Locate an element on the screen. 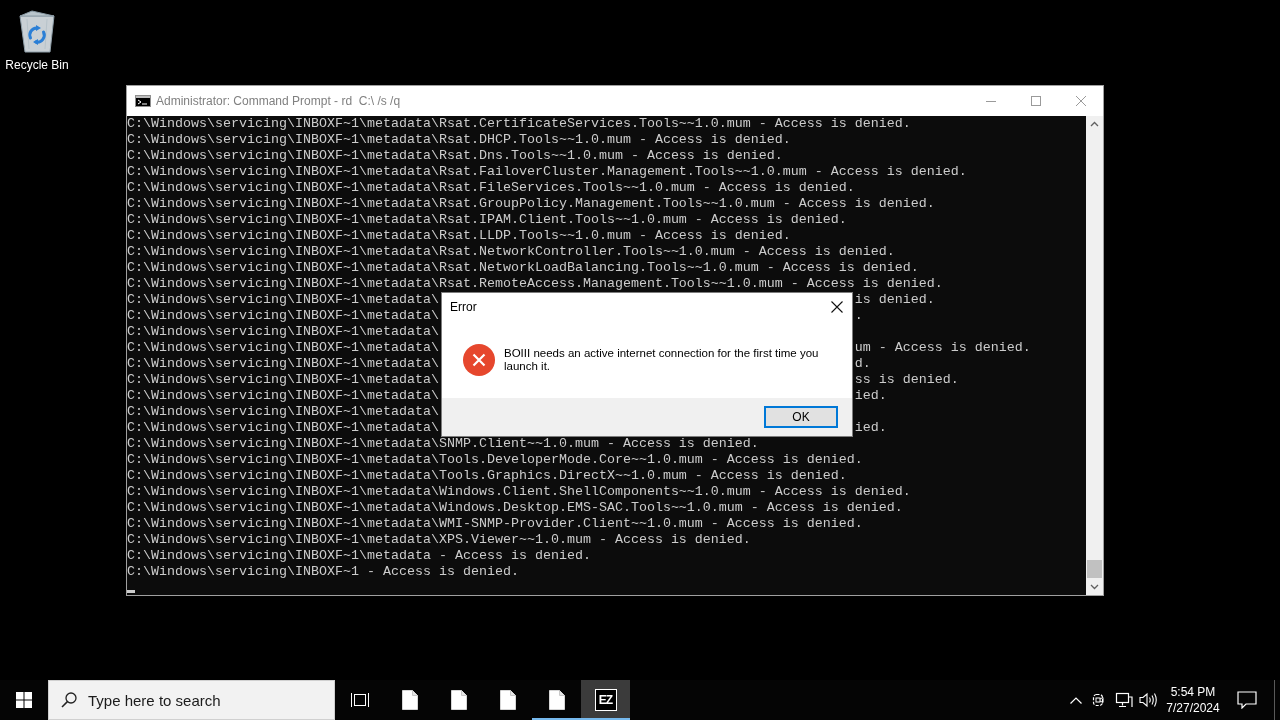 The height and width of the screenshot is (720, 1280). dialog-title: Error is located at coordinates (463, 307).